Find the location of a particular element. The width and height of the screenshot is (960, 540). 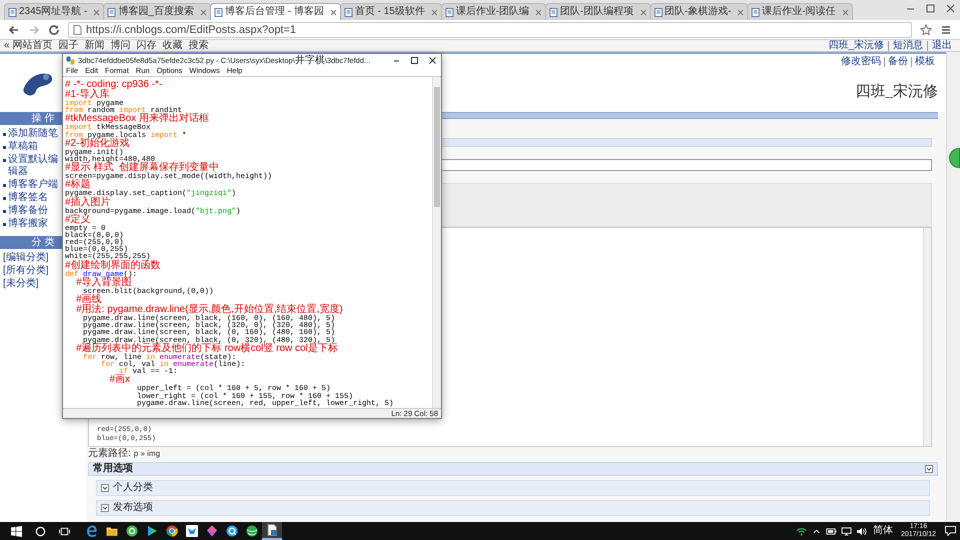

browser-tab: 团队-象棋游戏- is located at coordinates (699, 11).